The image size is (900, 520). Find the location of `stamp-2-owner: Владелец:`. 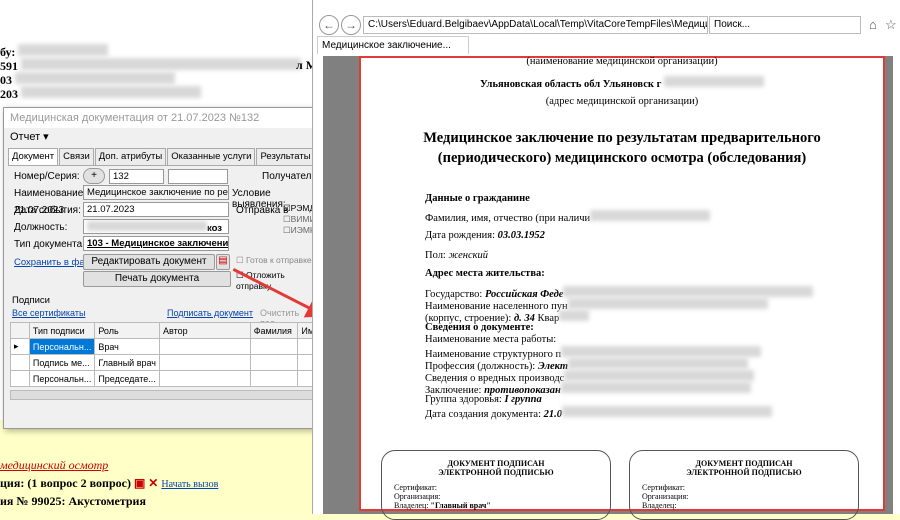

stamp-2-owner: Владелец: is located at coordinates (659, 505).